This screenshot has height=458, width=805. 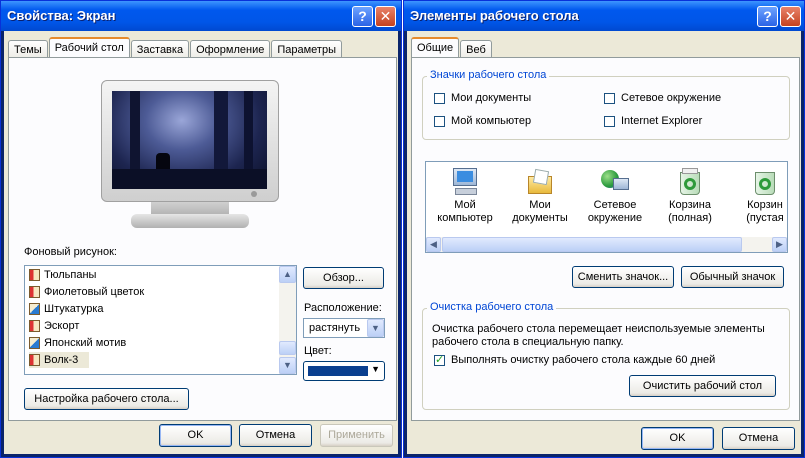 I want to click on color-label: Цвет:, so click(x=318, y=351).